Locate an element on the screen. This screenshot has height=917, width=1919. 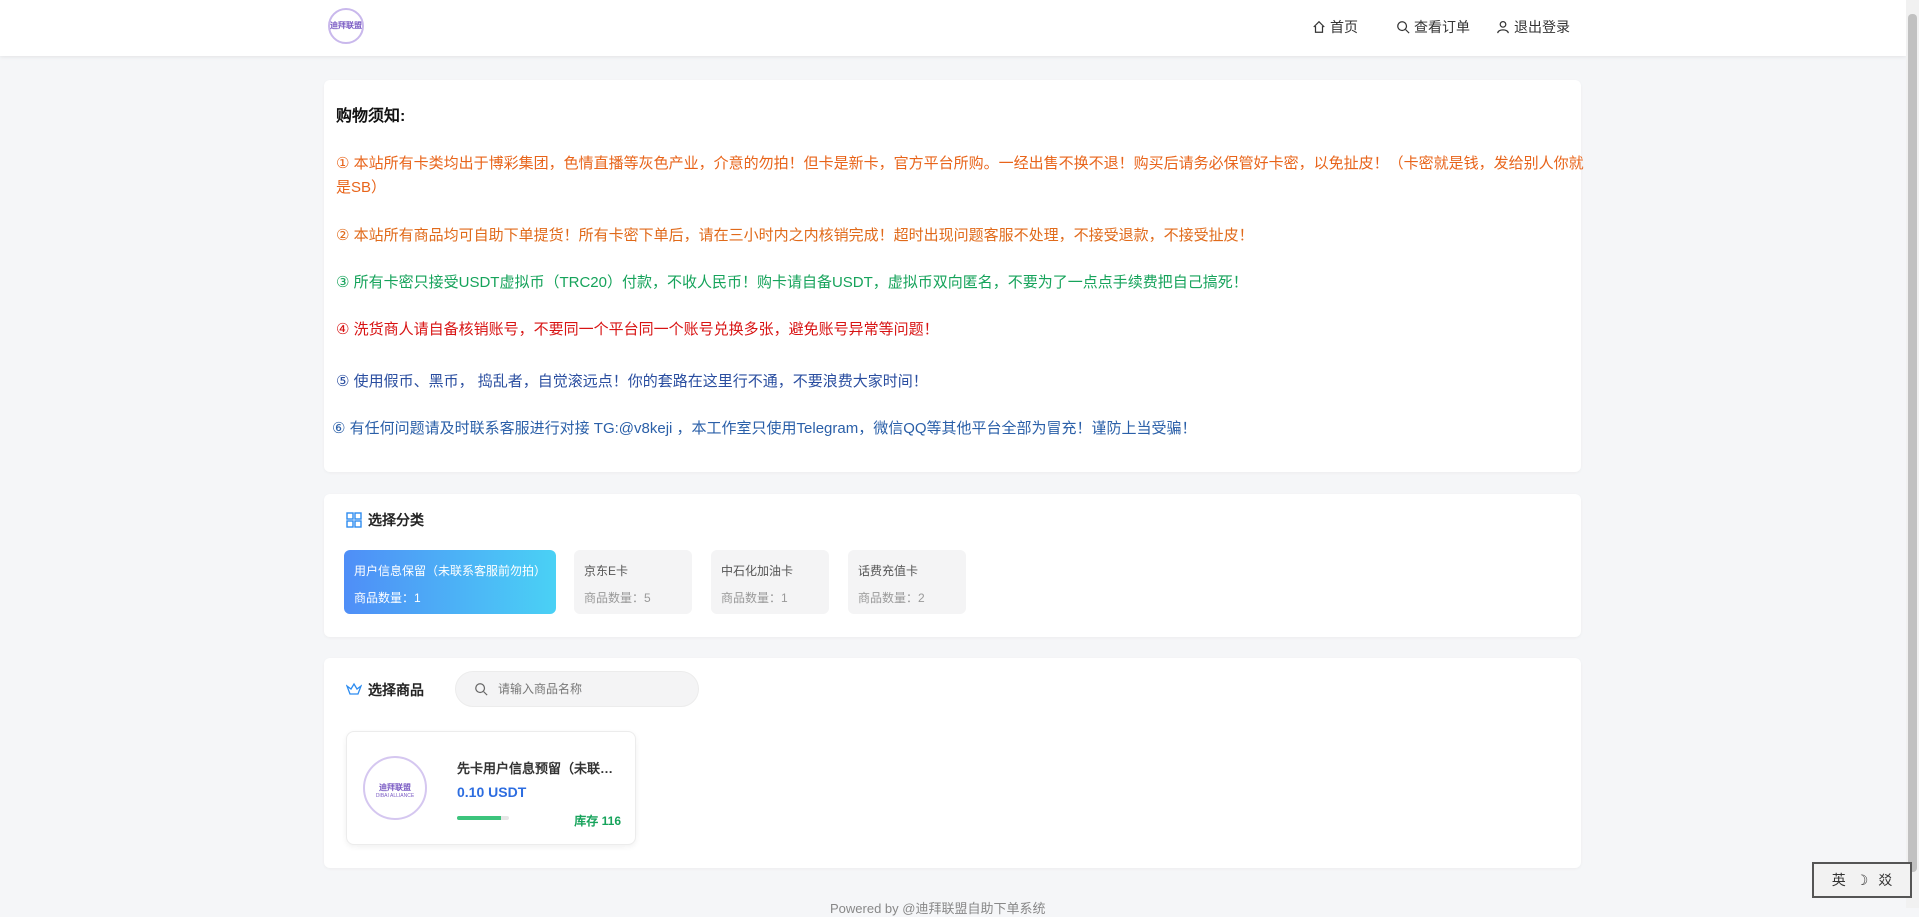
category-name: 话费充值卡 is located at coordinates (888, 571).